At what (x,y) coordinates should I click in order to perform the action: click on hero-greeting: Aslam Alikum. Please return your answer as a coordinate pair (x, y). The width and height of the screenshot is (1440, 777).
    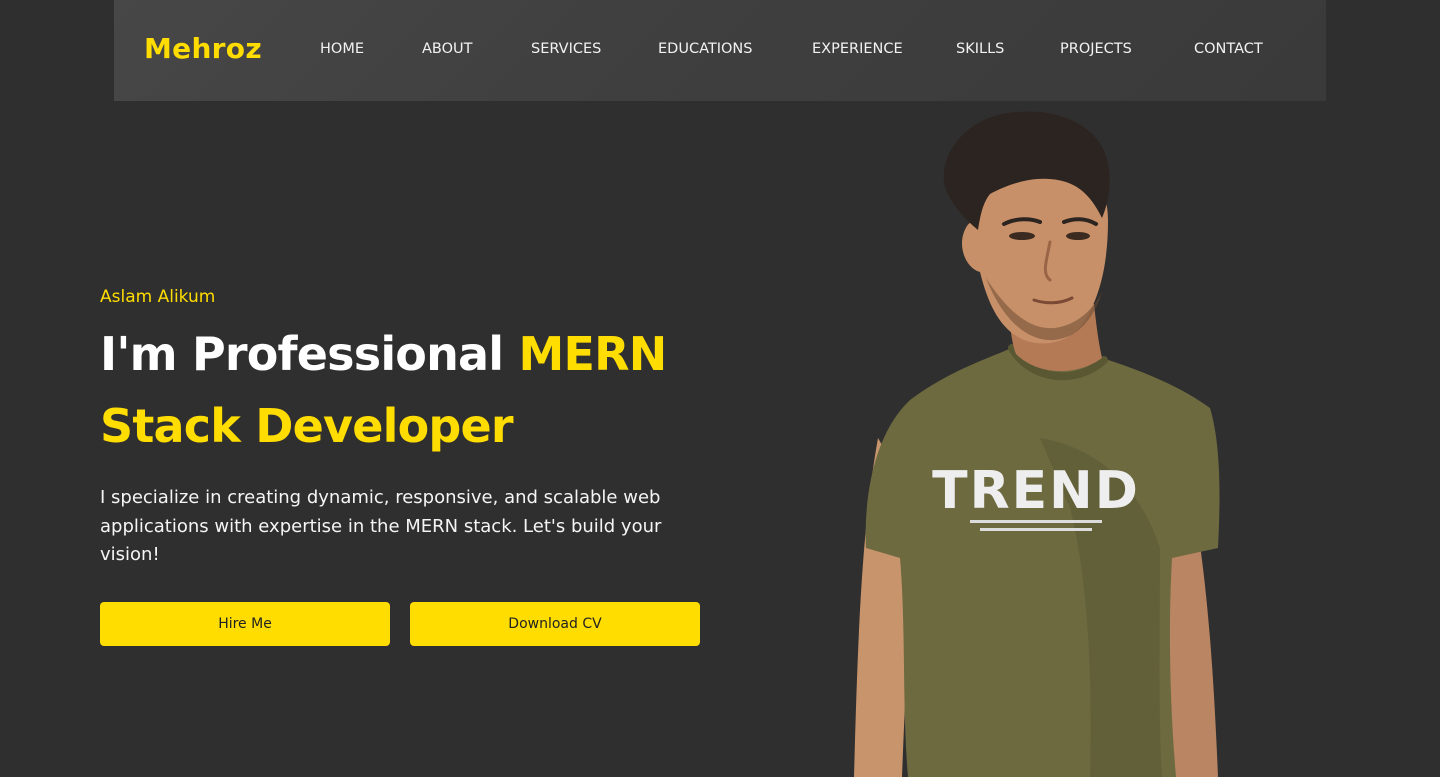
    Looking at the image, I should click on (158, 297).